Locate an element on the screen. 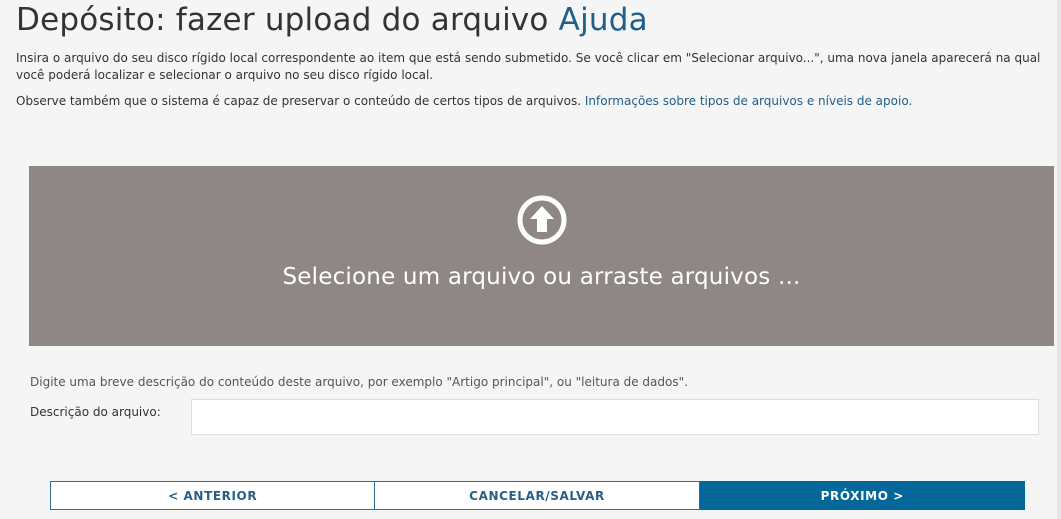  previous-button: < ANTERIOR is located at coordinates (213, 495).